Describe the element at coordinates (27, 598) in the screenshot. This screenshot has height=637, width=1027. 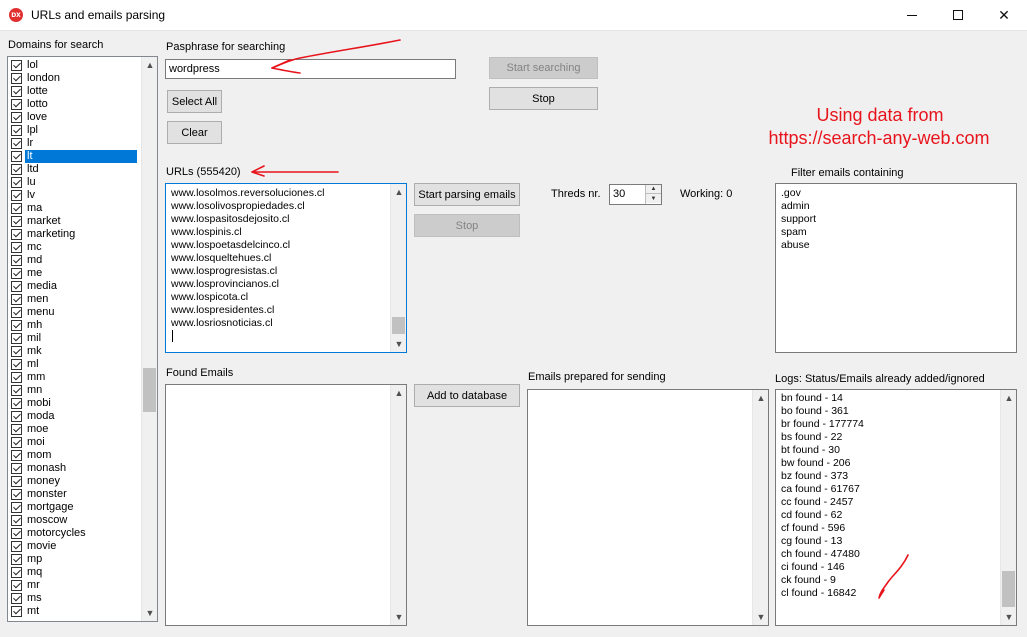
I see `domain-item: ms` at that location.